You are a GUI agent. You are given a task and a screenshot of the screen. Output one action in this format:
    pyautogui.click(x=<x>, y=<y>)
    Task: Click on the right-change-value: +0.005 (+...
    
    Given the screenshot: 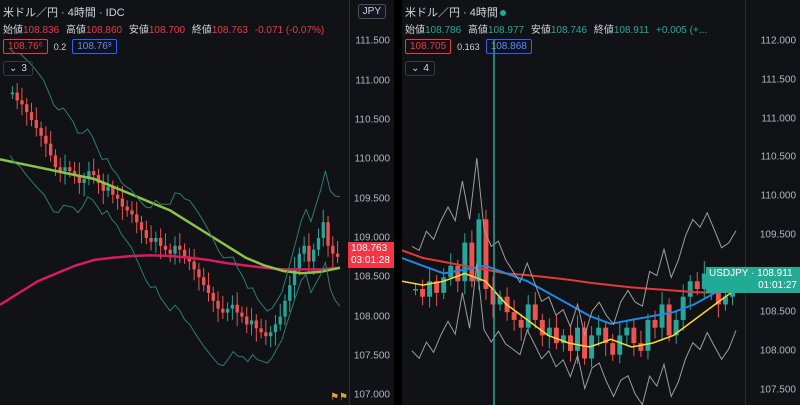 What is the action you would take?
    pyautogui.click(x=682, y=30)
    